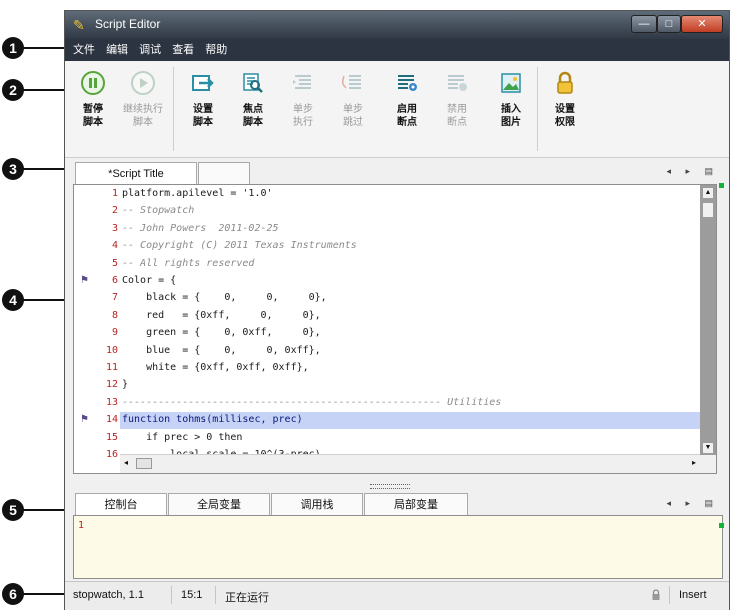  I want to click on code-line: black = { 0, 0, 0},, so click(224, 297).